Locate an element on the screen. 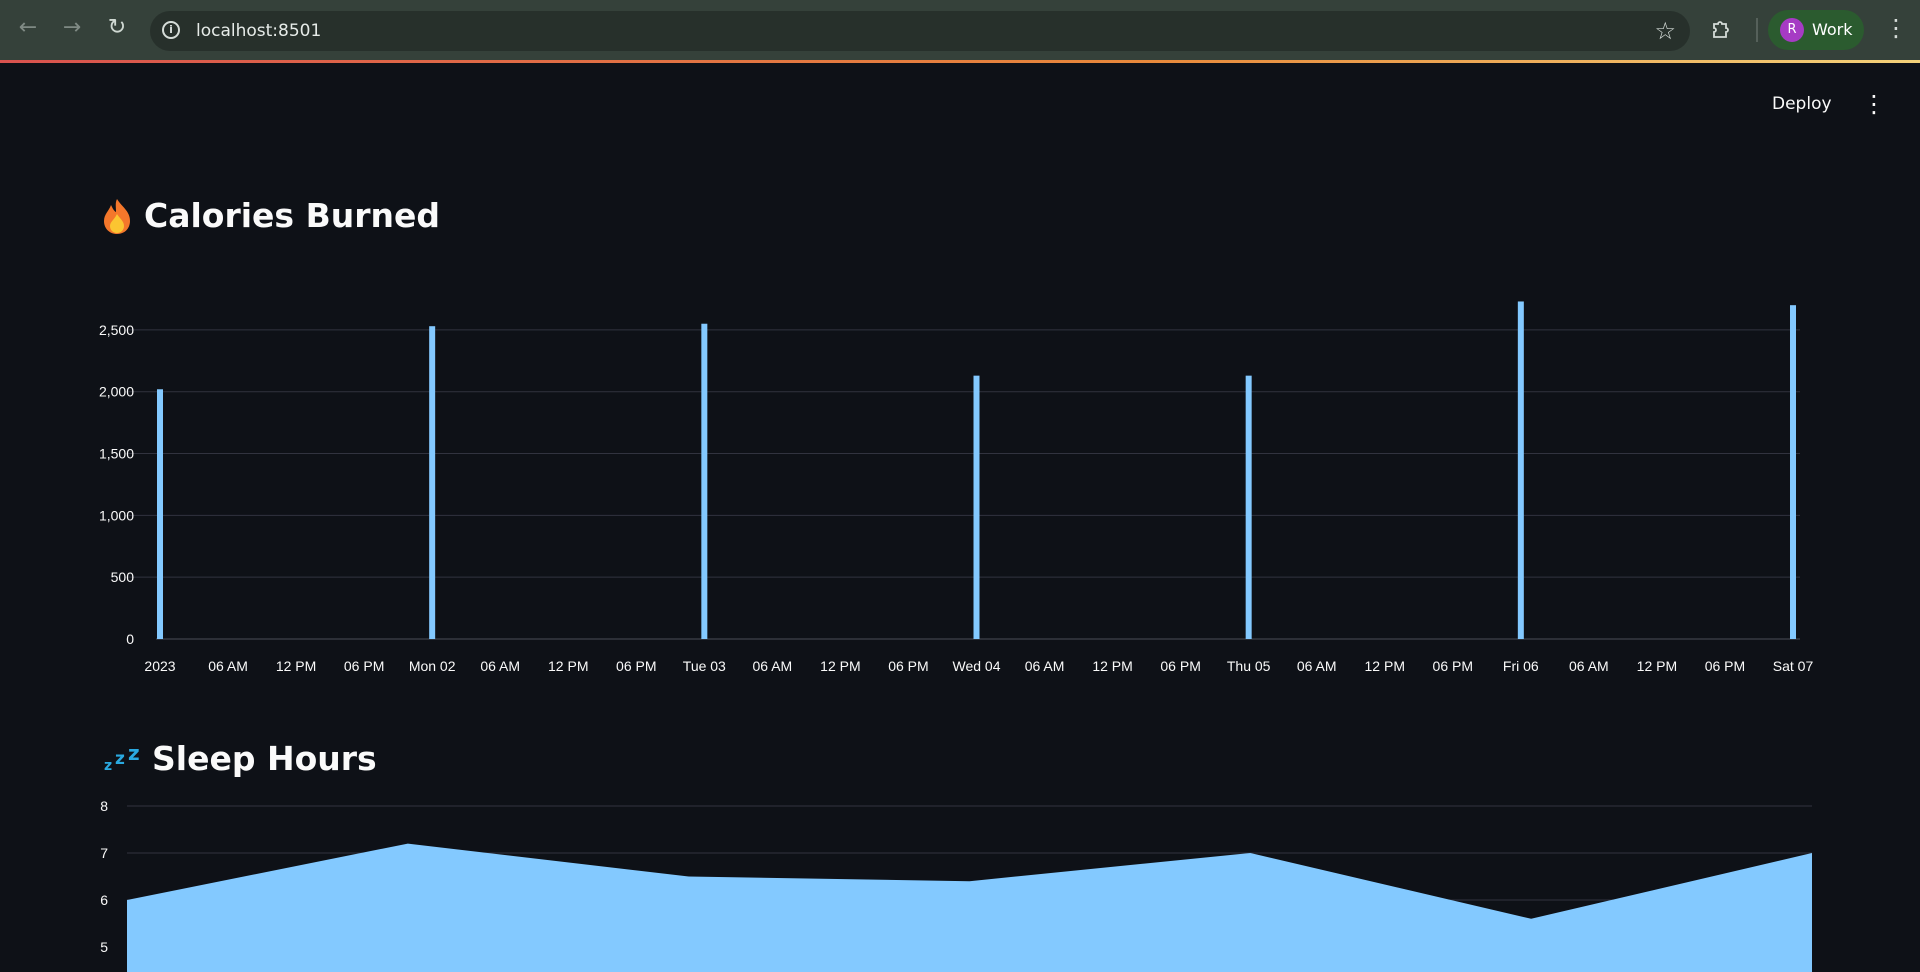 The height and width of the screenshot is (972, 1920). zzz-icon: z z z is located at coordinates (122, 757).